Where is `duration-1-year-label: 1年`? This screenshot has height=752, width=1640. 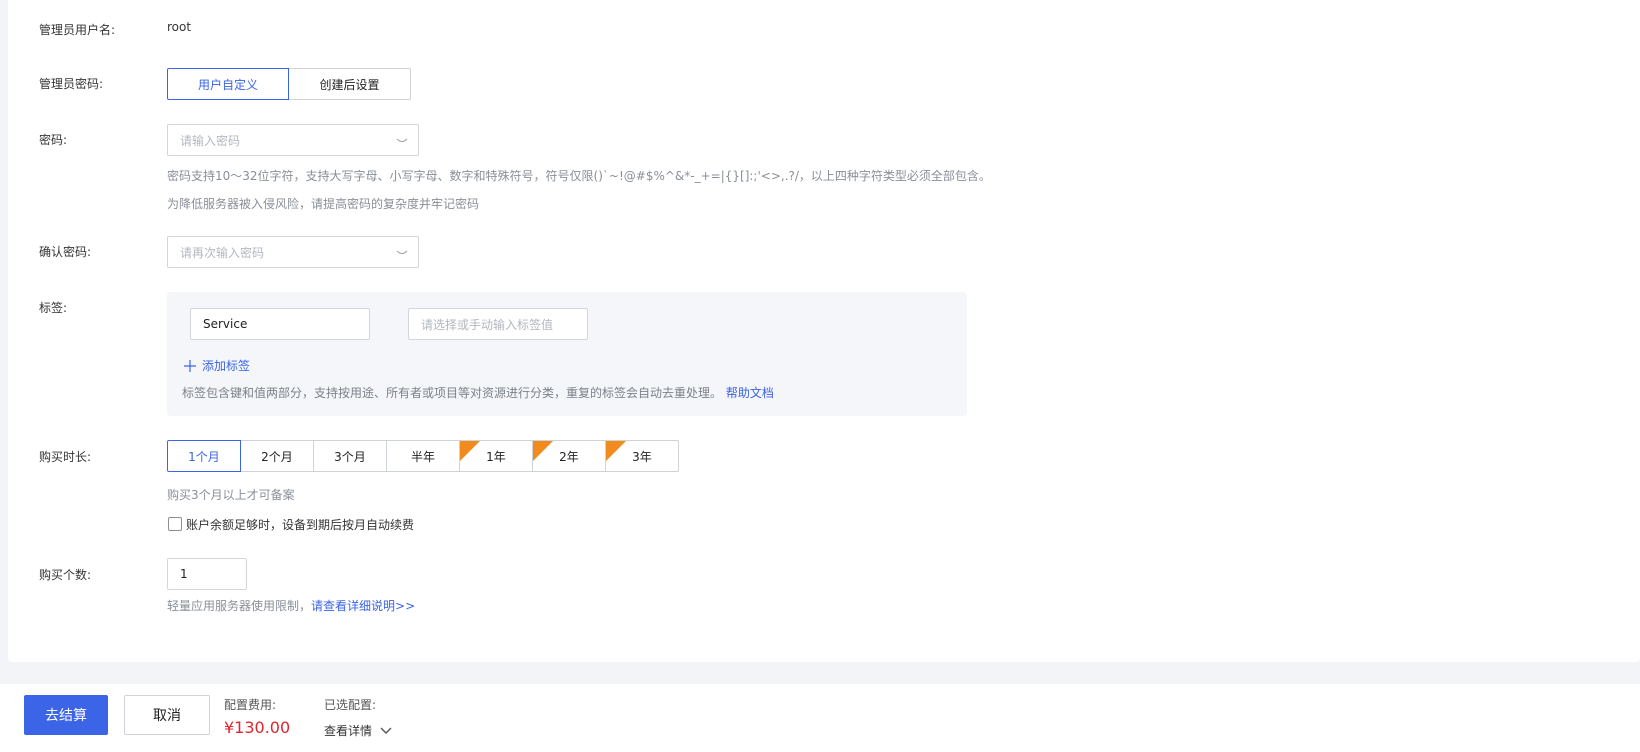
duration-1-year-label: 1年 is located at coordinates (496, 456).